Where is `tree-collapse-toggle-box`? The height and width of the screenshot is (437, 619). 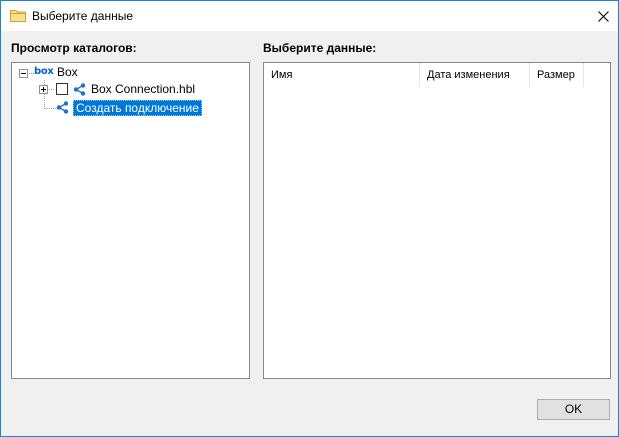 tree-collapse-toggle-box is located at coordinates (23, 73).